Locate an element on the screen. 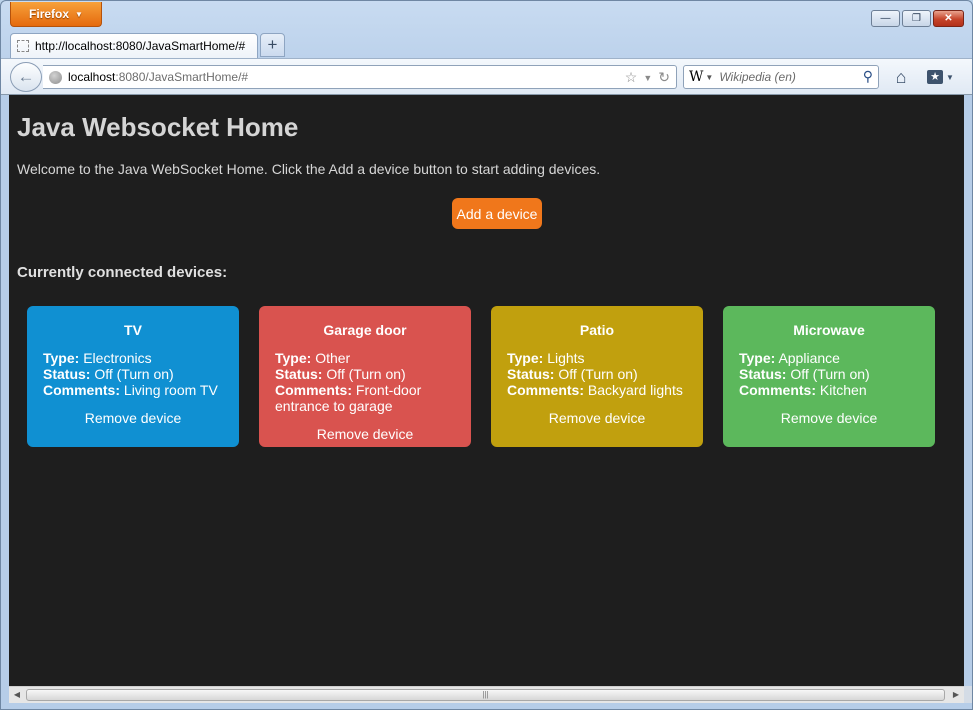  horizontal-scrollbar: ◀ ||| ▶ is located at coordinates (486, 694).